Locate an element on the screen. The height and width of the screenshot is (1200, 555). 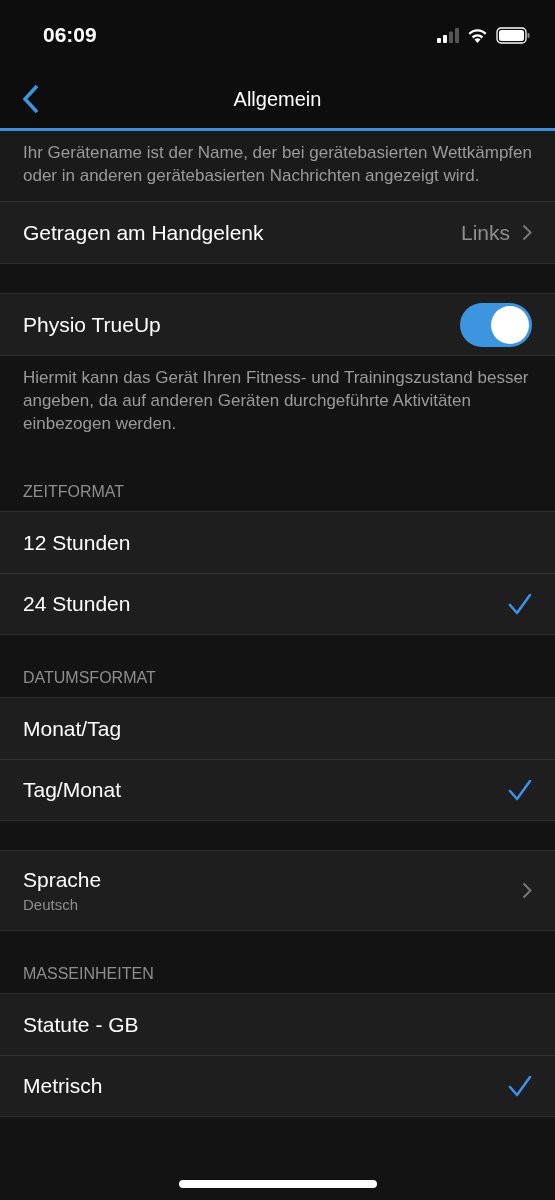
option-row: 24 Stunden is located at coordinates (277, 603).